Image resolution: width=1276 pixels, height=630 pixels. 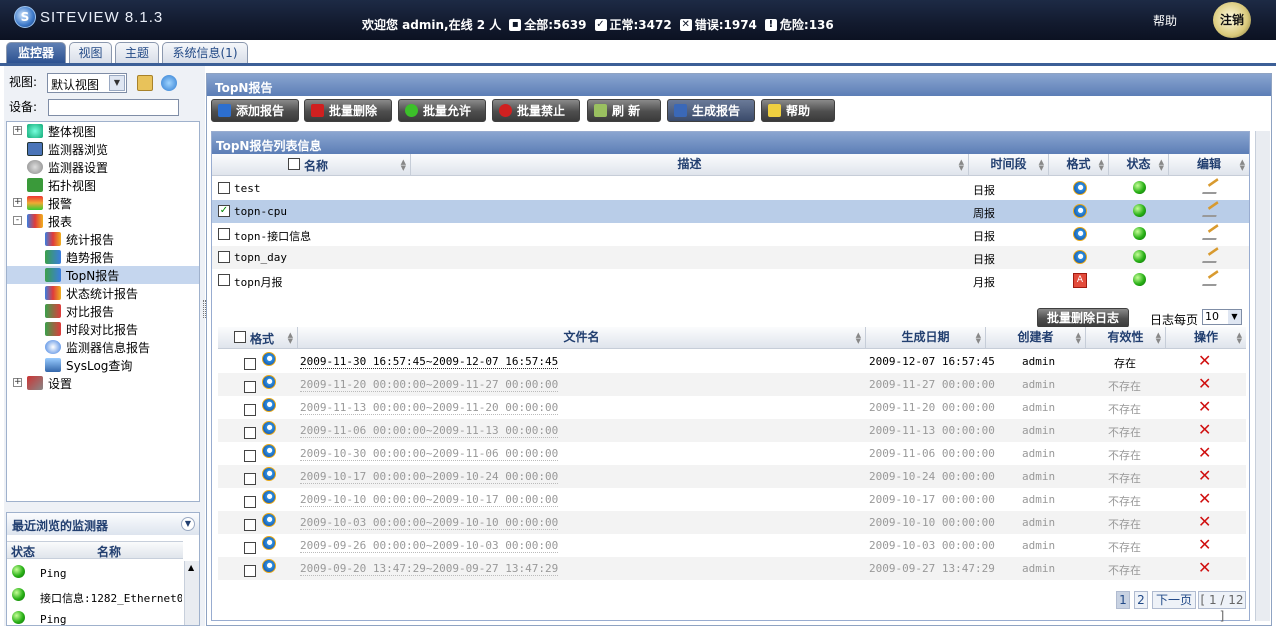 I want to click on tab-theme: 主题, so click(x=137, y=53).